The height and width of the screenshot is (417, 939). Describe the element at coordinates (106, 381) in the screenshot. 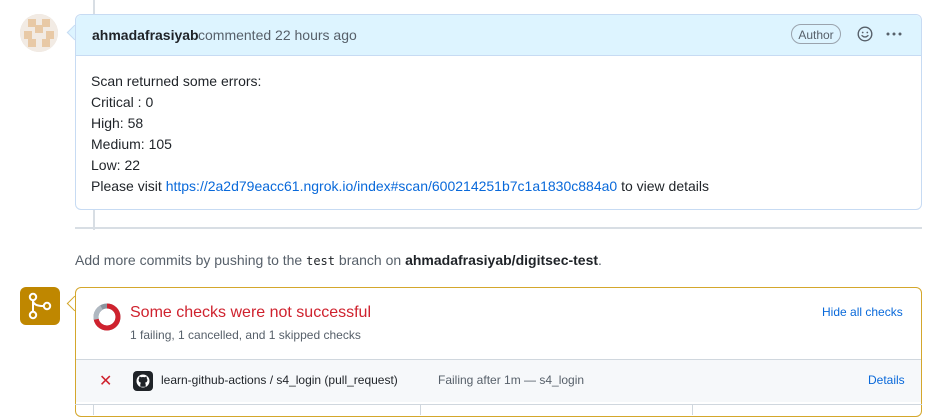

I see `x-icon: ✕` at that location.